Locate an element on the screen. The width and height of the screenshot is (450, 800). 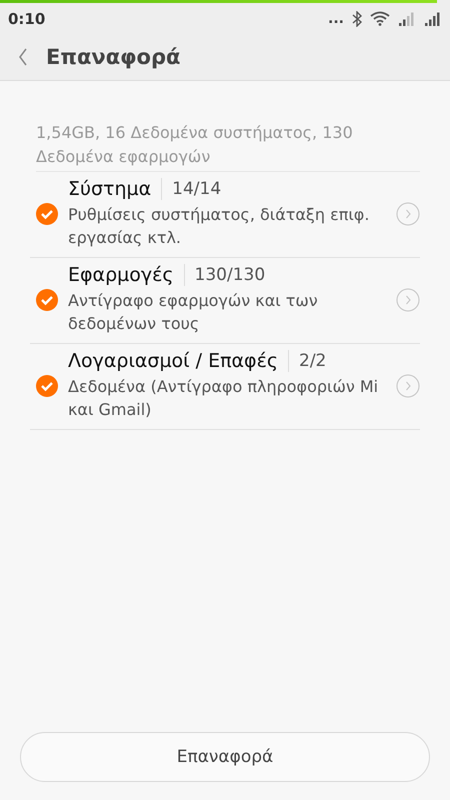
wifi-icon is located at coordinates (380, 18).